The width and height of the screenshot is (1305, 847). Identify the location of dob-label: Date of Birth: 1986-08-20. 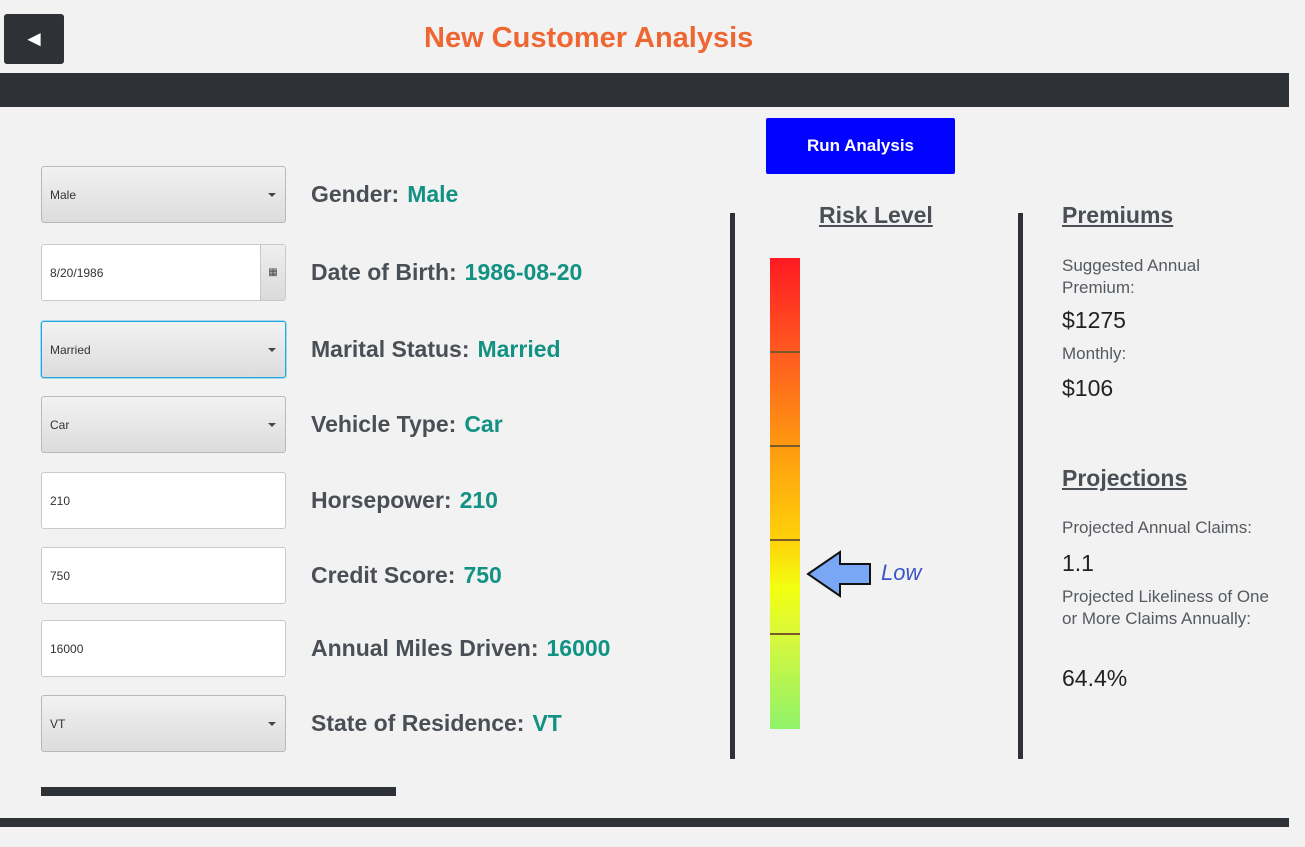
(446, 272).